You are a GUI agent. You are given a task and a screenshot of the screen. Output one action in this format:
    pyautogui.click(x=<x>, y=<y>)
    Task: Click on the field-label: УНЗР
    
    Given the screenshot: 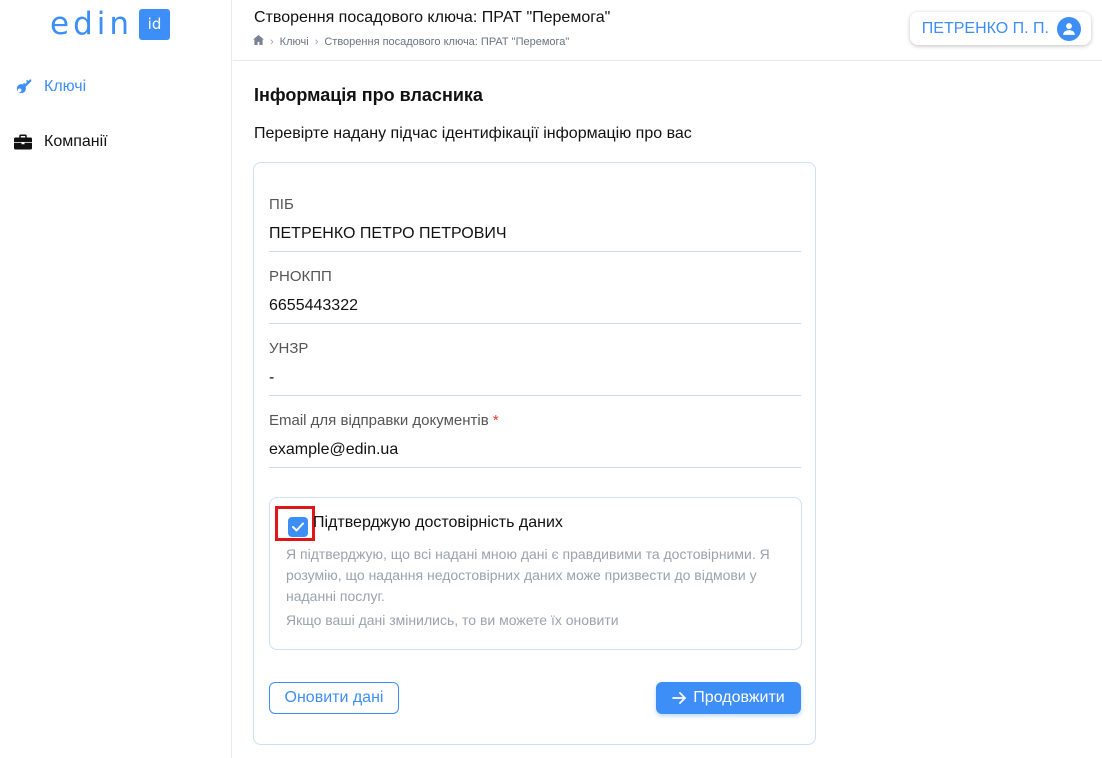 What is the action you would take?
    pyautogui.click(x=289, y=348)
    